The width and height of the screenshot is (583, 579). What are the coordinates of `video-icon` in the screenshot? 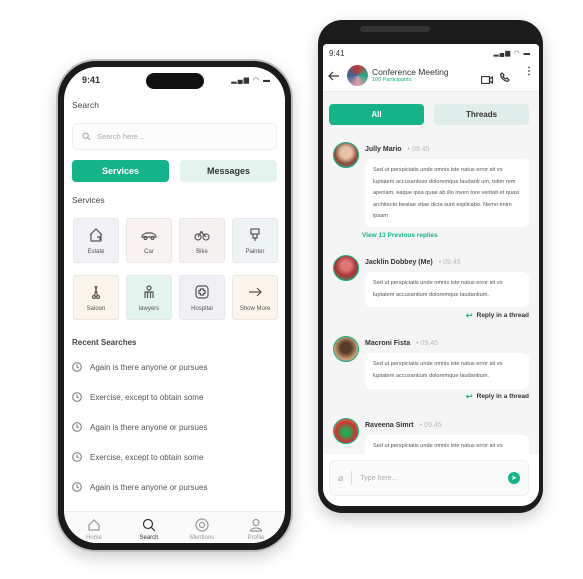 It's located at (487, 80).